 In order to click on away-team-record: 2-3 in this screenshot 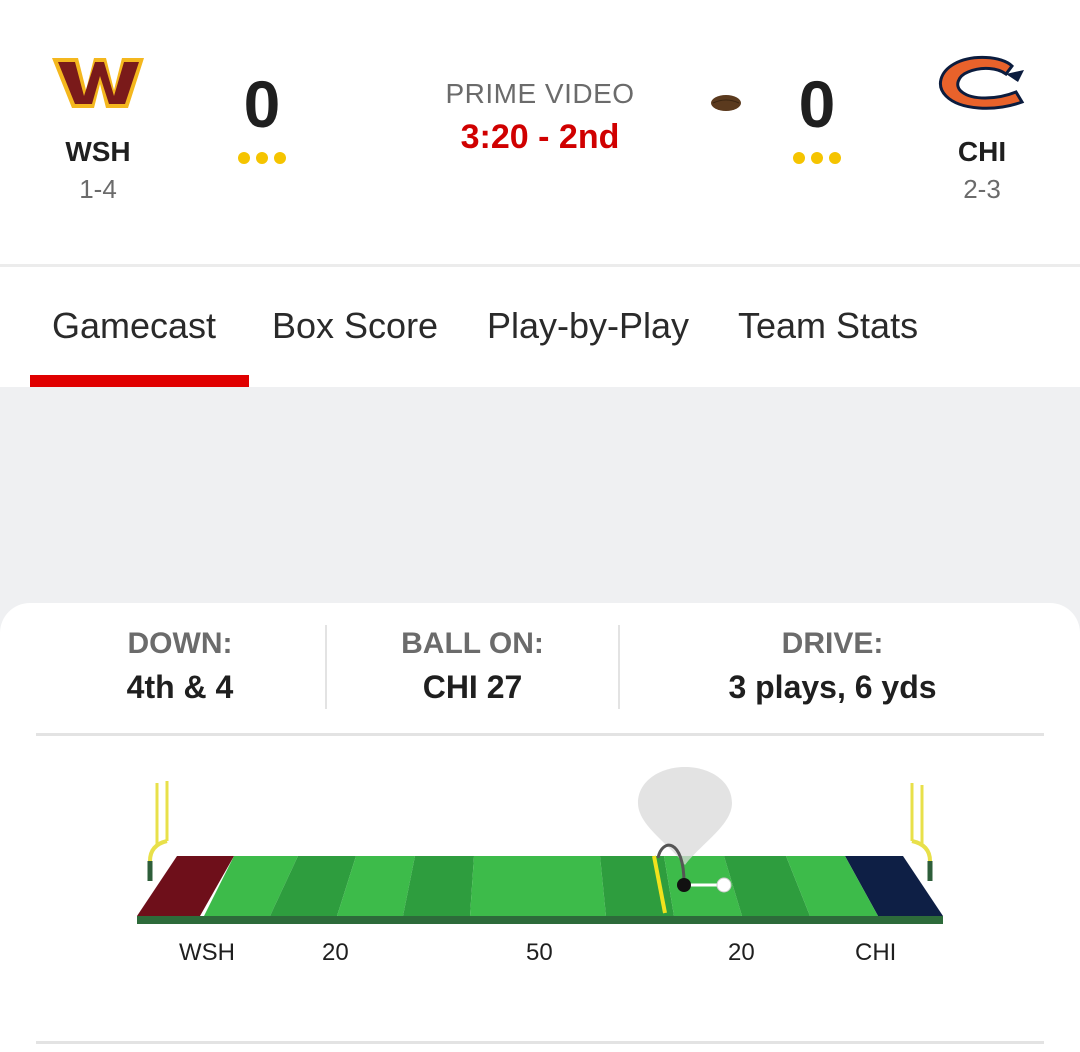, I will do `click(982, 189)`.